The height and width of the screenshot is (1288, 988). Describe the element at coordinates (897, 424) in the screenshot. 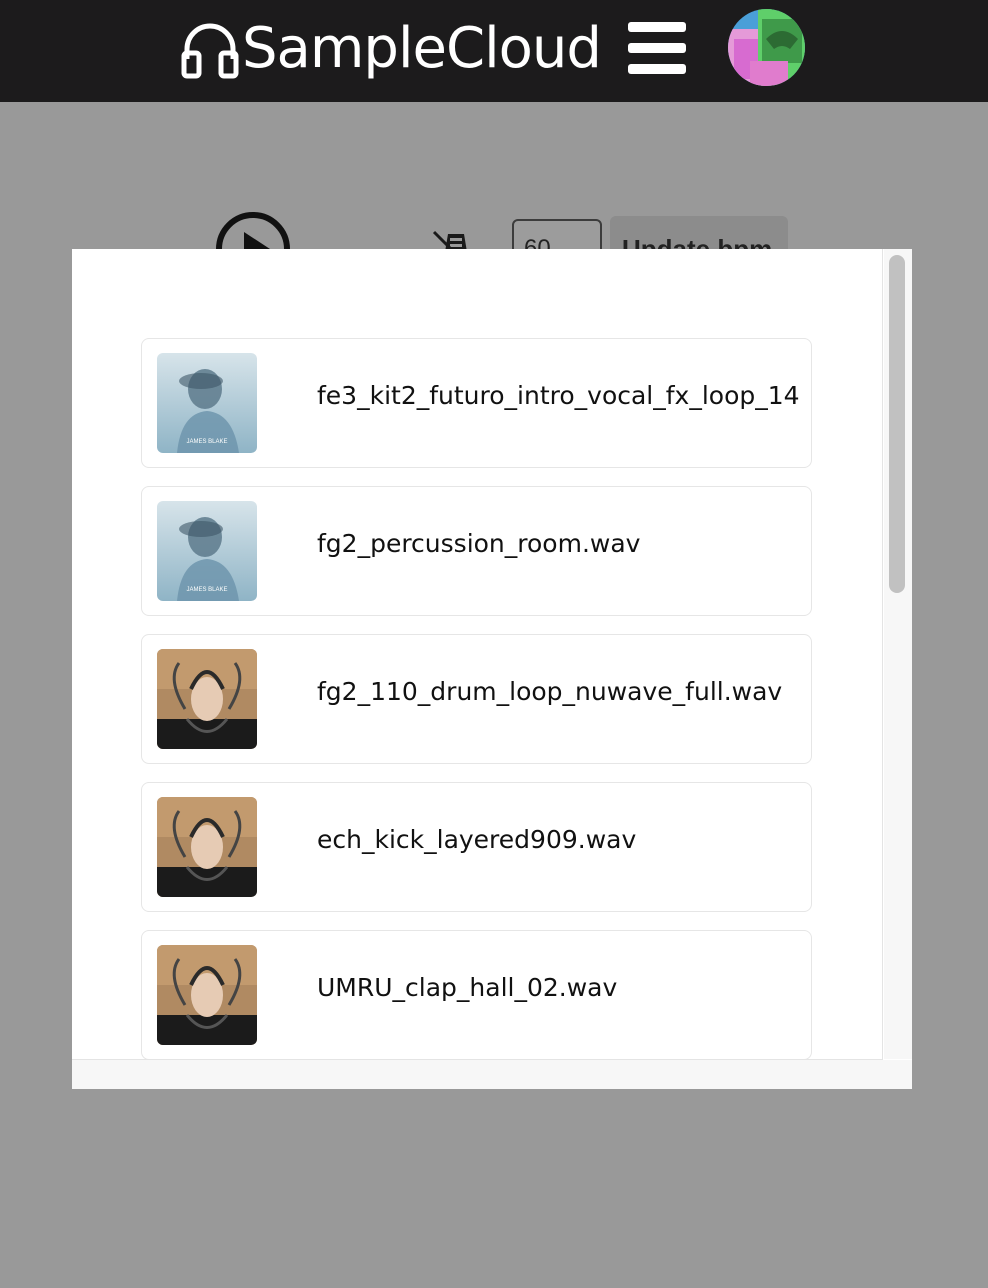

I see `scrollbar-thumb` at that location.